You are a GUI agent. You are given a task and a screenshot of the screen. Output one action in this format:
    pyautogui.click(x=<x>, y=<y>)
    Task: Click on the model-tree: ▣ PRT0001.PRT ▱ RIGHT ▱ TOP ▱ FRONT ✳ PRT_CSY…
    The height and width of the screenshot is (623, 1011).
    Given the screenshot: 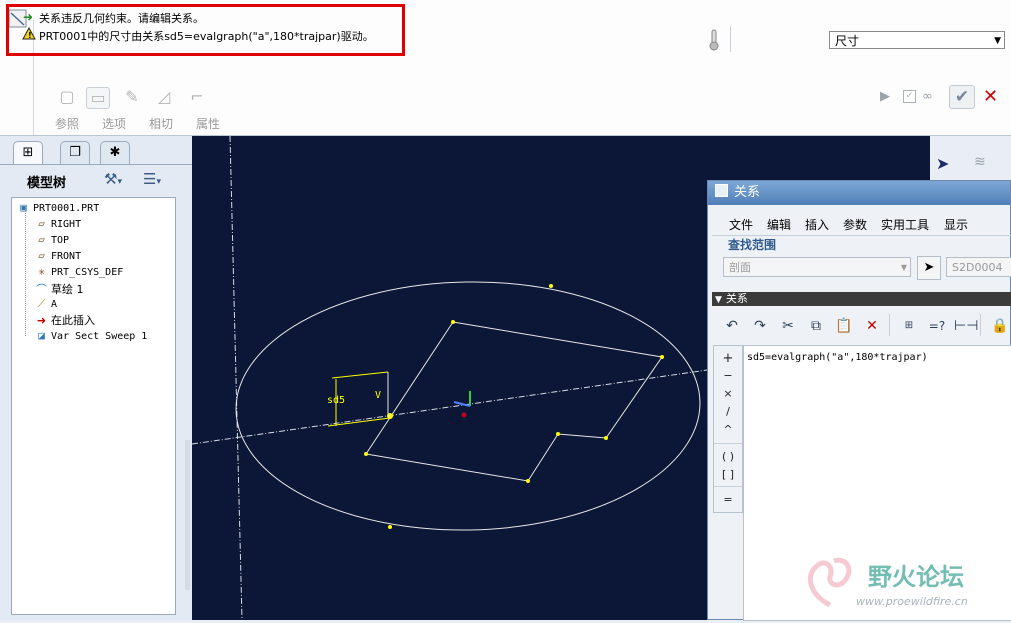 What is the action you would take?
    pyautogui.click(x=93, y=406)
    